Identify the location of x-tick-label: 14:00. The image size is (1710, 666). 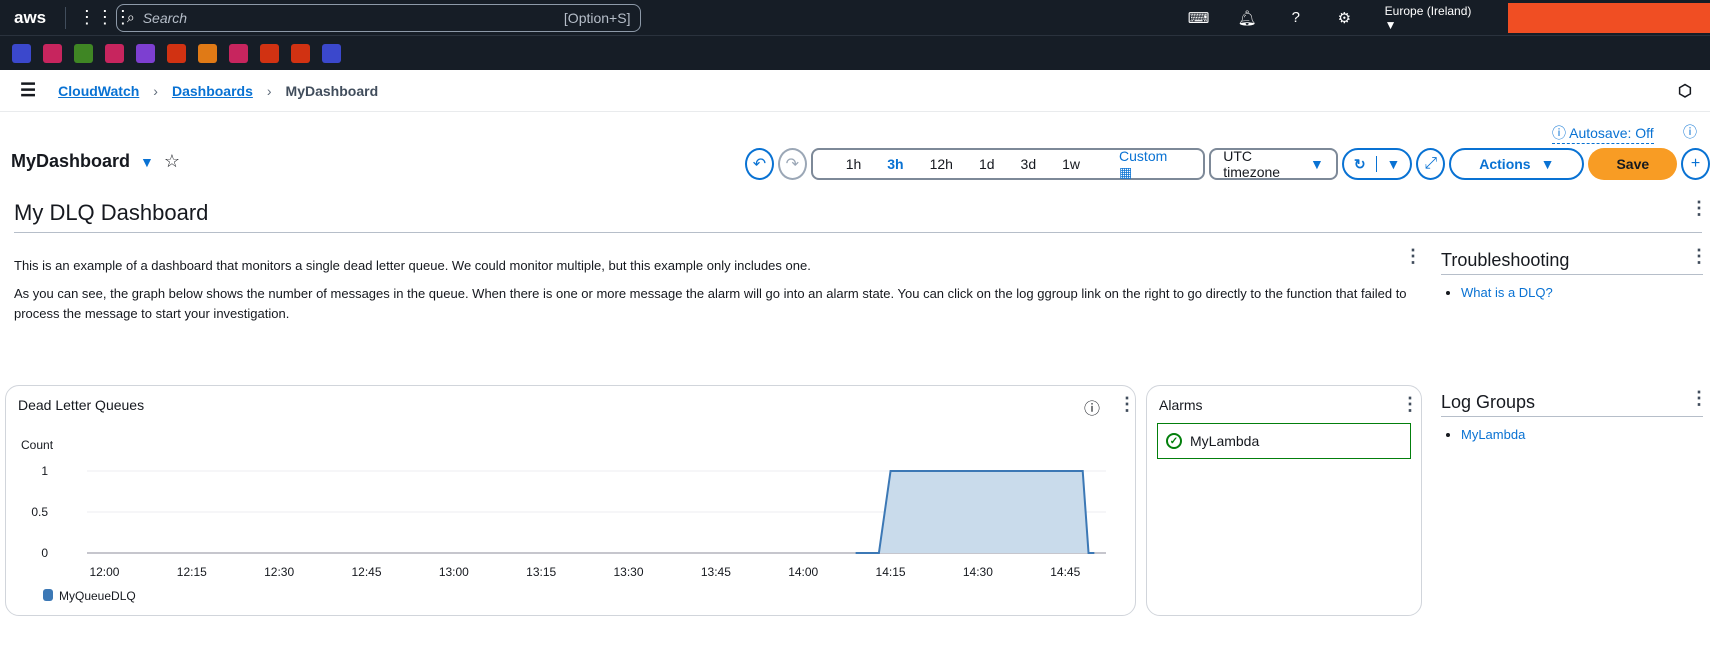
(803, 572).